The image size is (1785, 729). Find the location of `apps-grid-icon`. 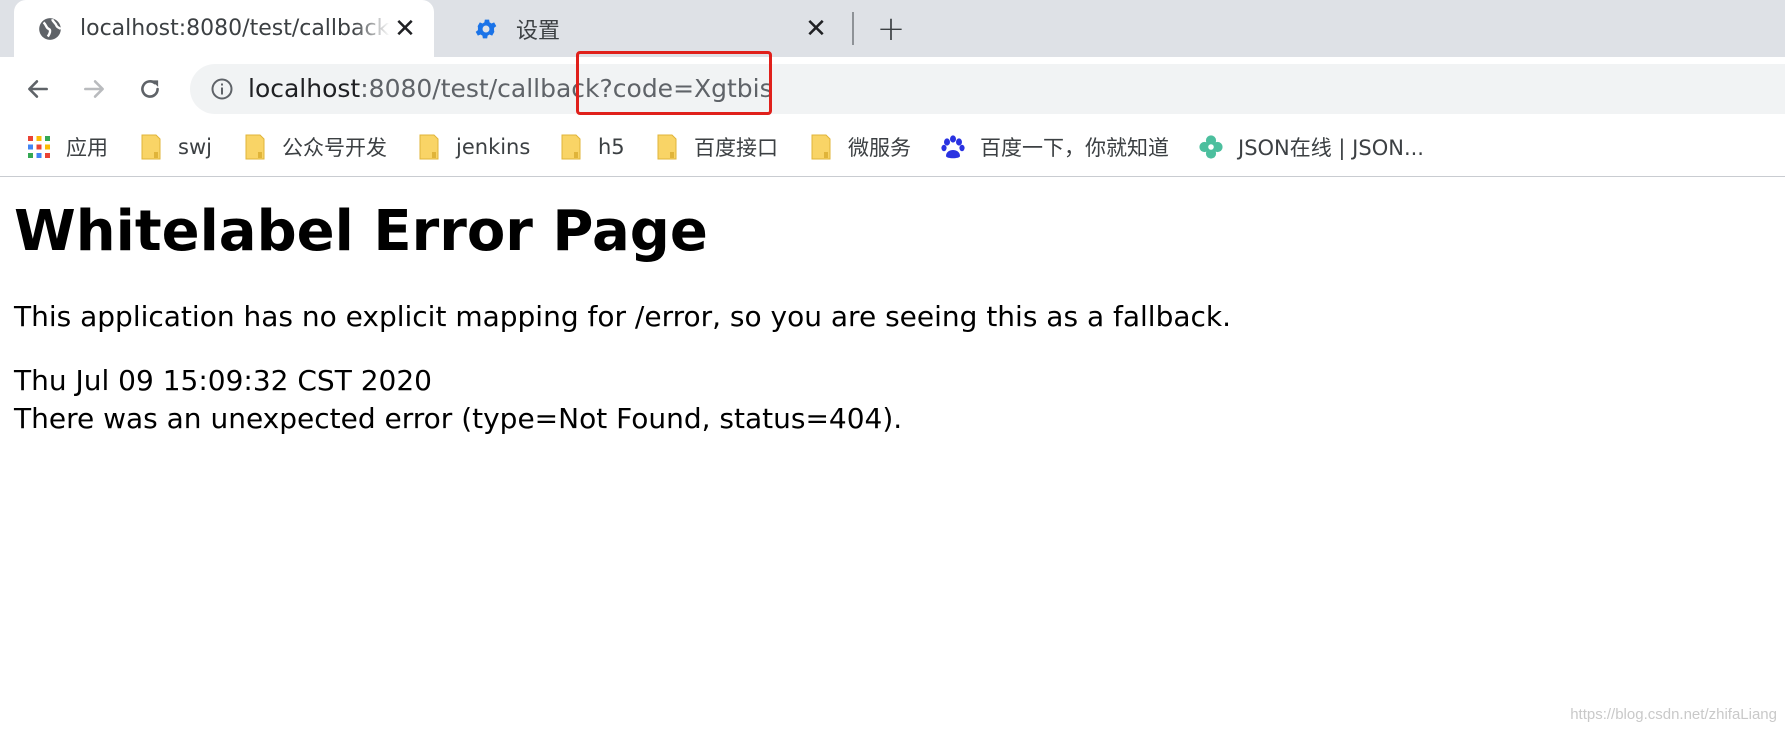

apps-grid-icon is located at coordinates (39, 147).